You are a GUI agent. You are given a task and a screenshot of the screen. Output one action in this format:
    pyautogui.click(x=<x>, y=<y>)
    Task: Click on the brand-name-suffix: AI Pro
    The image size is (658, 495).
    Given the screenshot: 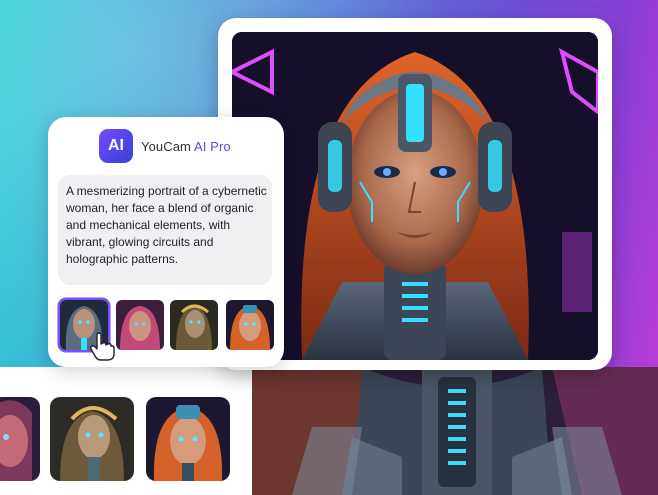 What is the action you would take?
    pyautogui.click(x=212, y=146)
    